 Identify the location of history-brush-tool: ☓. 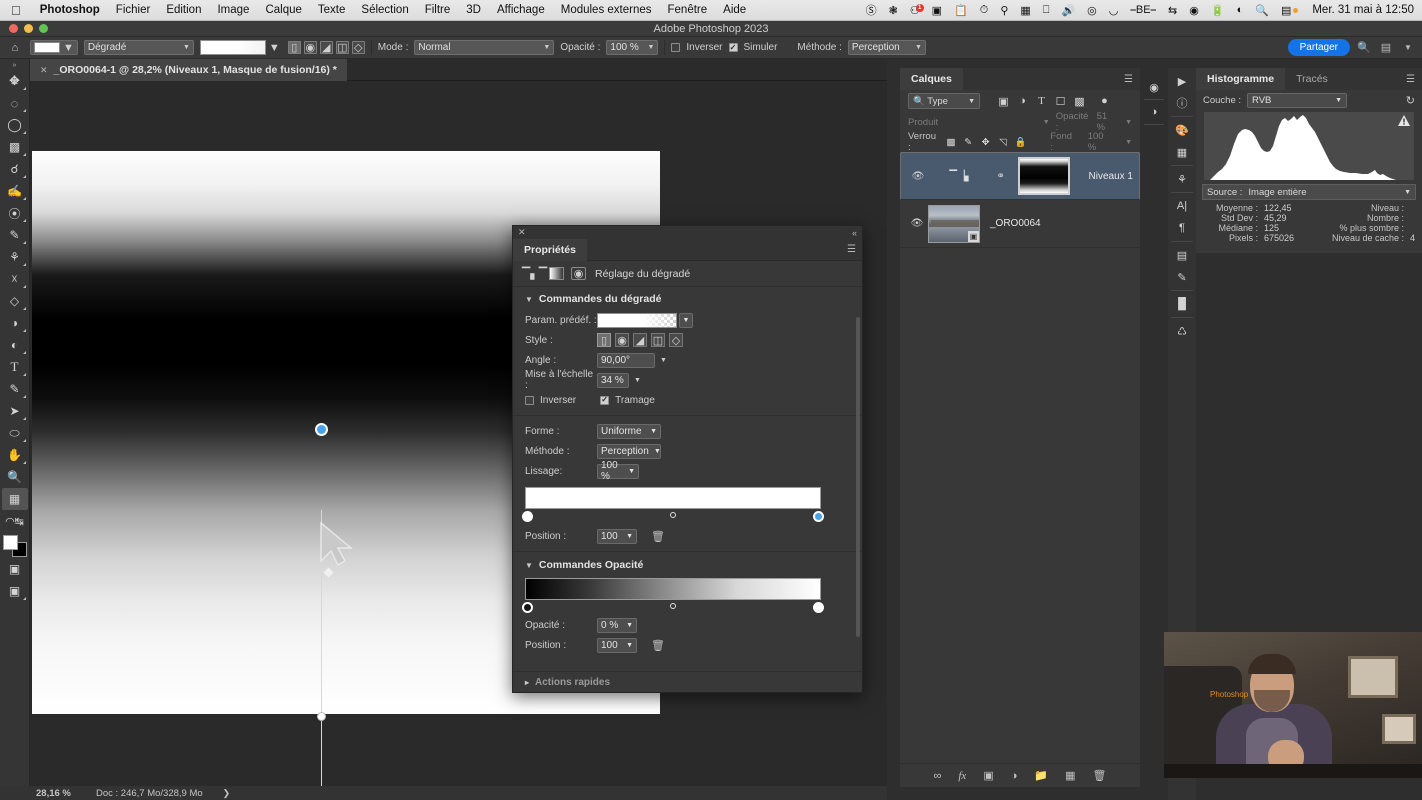
(15, 279).